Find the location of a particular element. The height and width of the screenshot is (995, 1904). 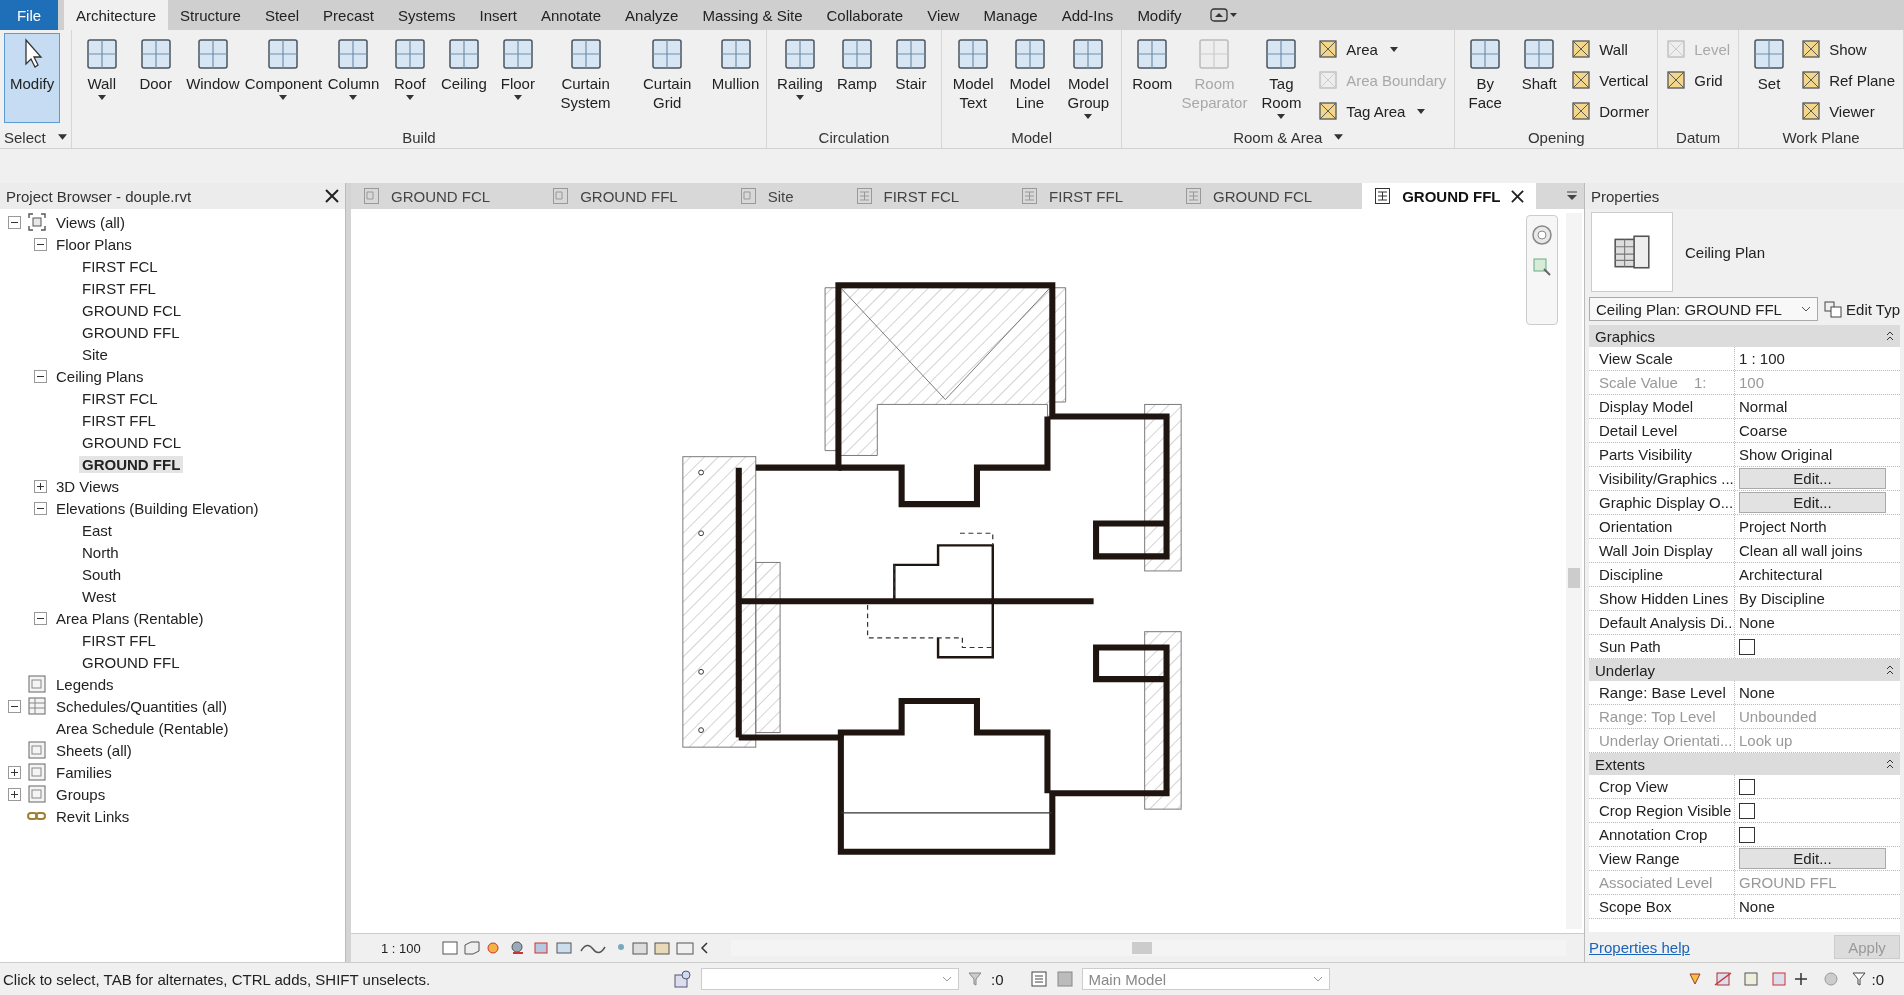

document-tab: Site is located at coordinates (766, 196).